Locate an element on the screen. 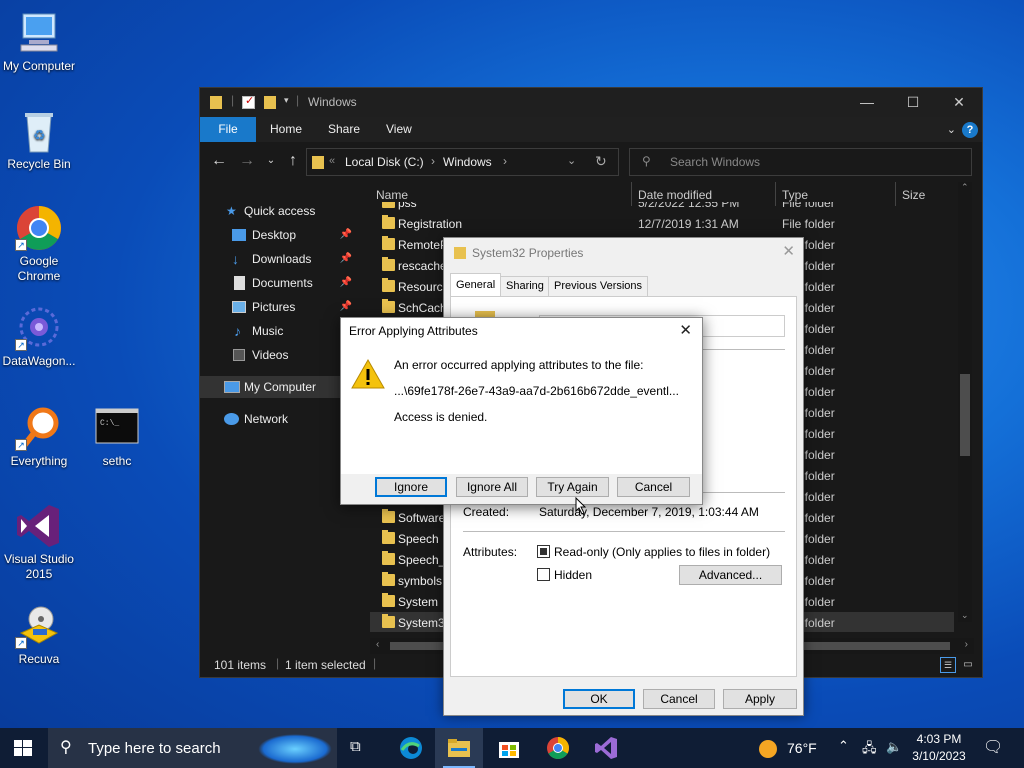 The image size is (1024, 768). try-again-button: Try Again is located at coordinates (572, 487).